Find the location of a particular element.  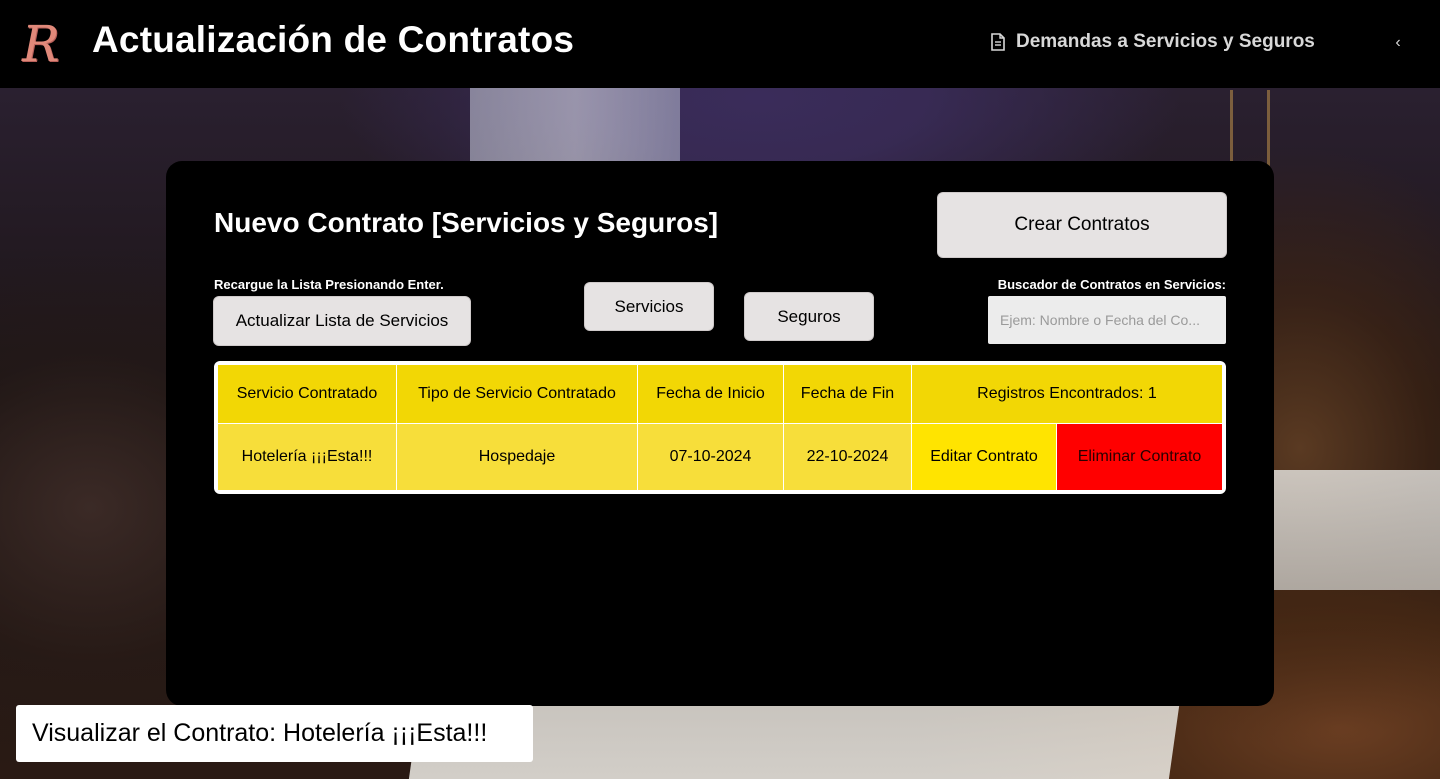

column-header: Fecha de Inicio is located at coordinates (710, 394).